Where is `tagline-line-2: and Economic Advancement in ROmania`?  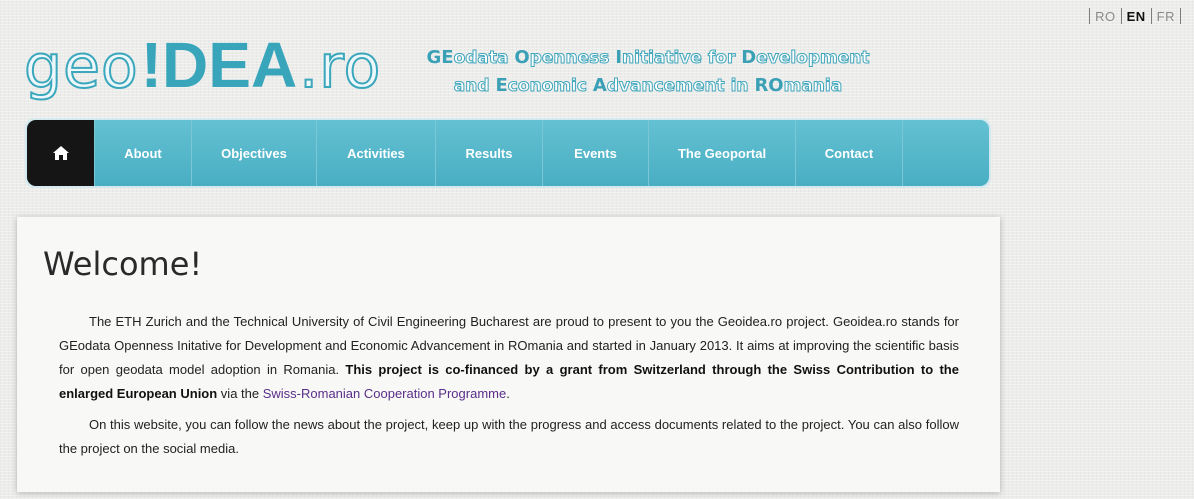 tagline-line-2: and Economic Advancement in ROmania is located at coordinates (648, 86).